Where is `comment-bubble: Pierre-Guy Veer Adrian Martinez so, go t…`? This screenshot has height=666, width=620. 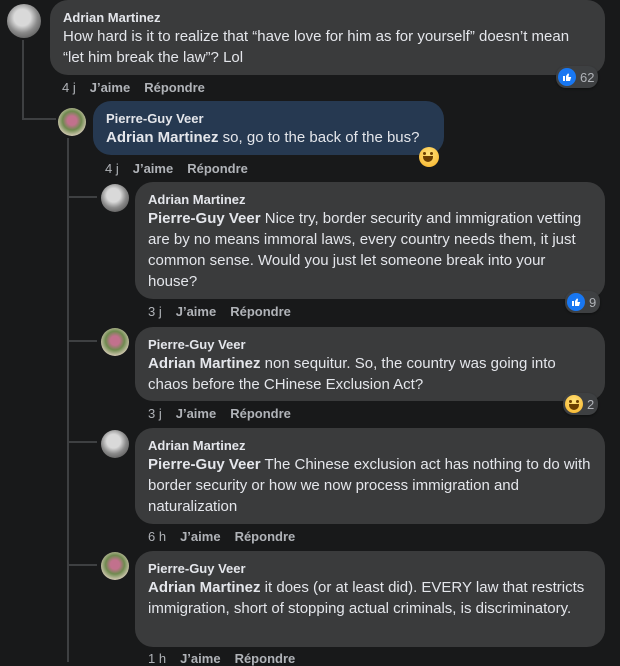 comment-bubble: Pierre-Guy Veer Adrian Martinez so, go t… is located at coordinates (268, 128).